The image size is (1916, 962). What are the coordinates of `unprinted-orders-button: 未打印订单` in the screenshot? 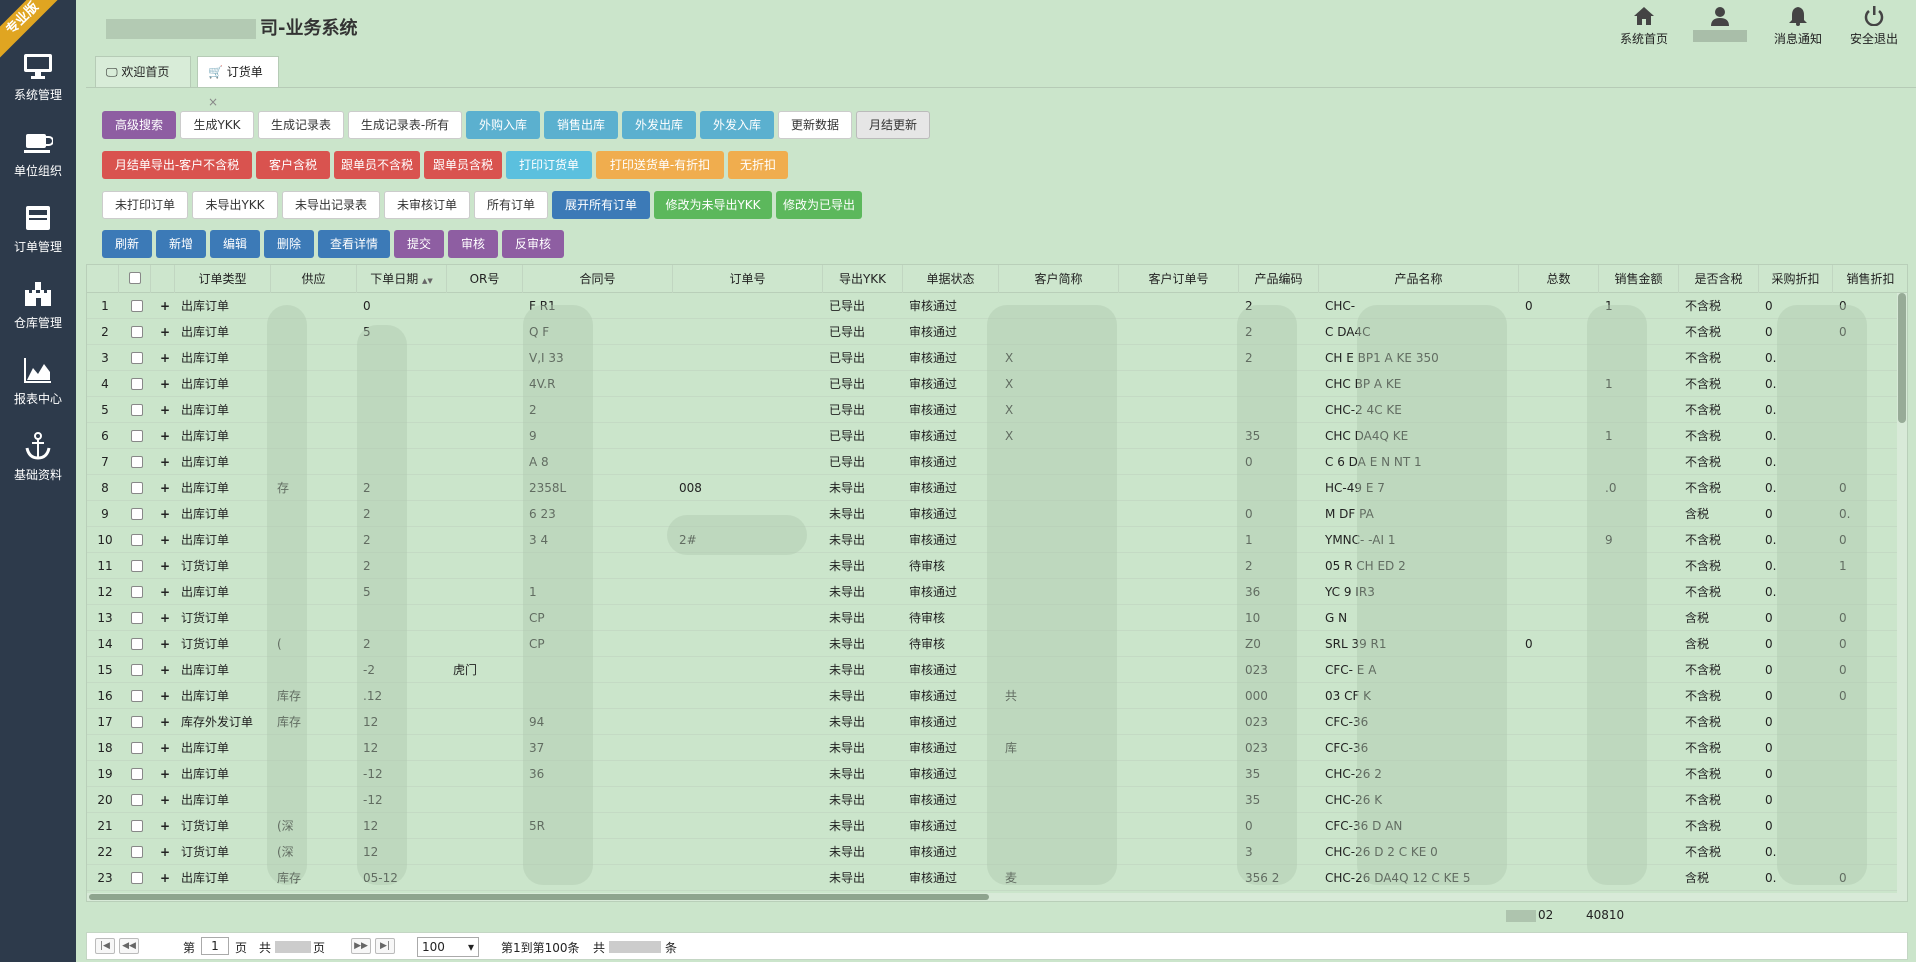 It's located at (145, 205).